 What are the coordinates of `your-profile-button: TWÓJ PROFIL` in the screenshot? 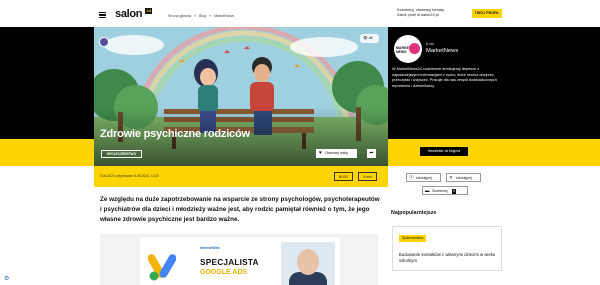 It's located at (487, 13).